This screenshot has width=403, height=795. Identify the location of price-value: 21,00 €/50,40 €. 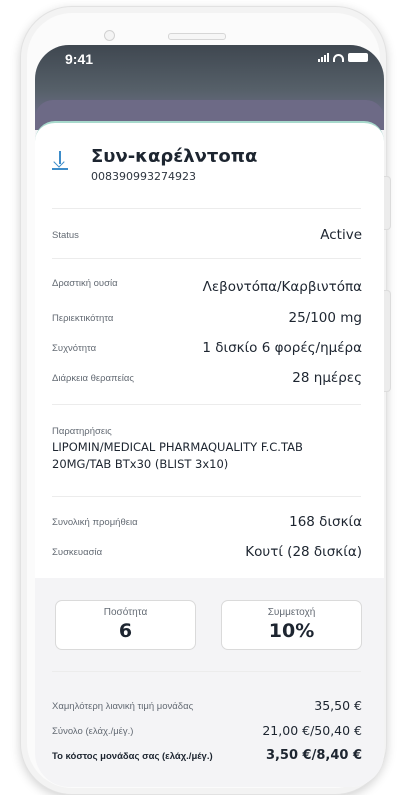
(312, 730).